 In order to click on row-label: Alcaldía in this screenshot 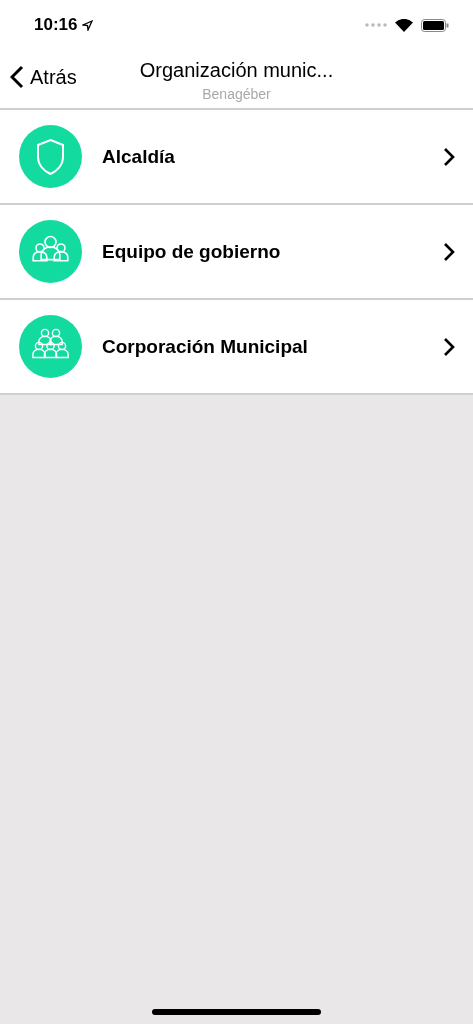, I will do `click(139, 156)`.